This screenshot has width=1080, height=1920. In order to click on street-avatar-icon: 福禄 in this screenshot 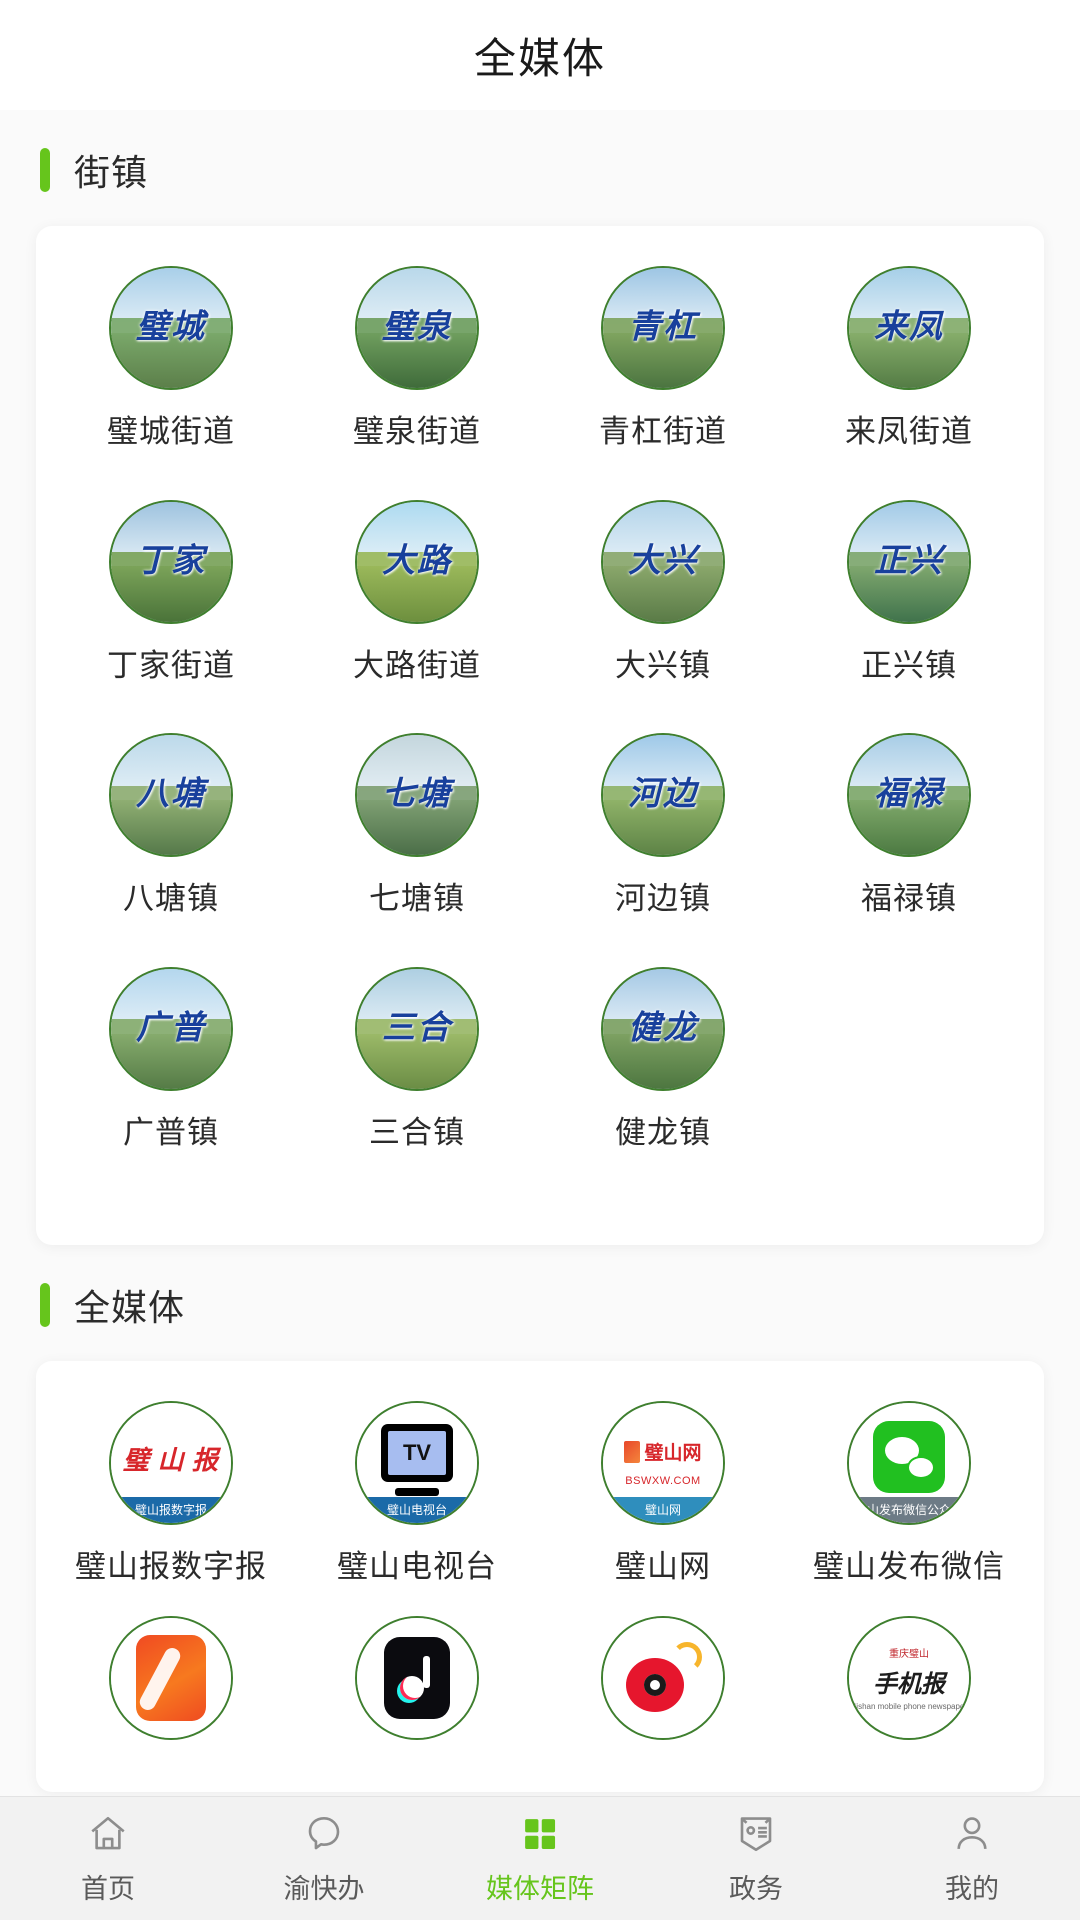, I will do `click(909, 795)`.